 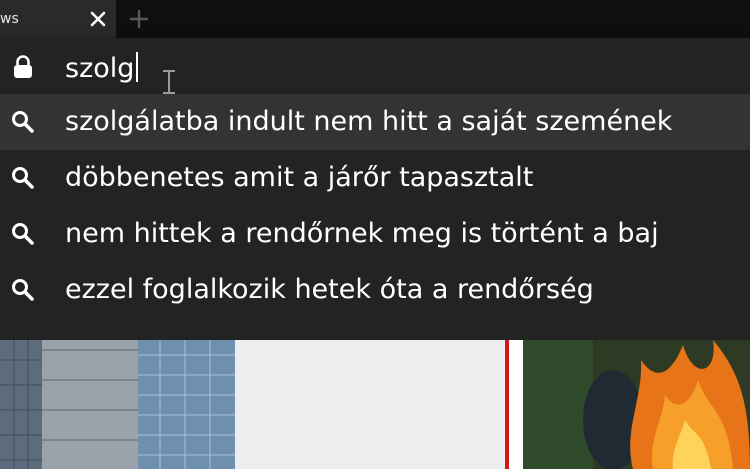 I want to click on building-image, so click(x=117, y=404).